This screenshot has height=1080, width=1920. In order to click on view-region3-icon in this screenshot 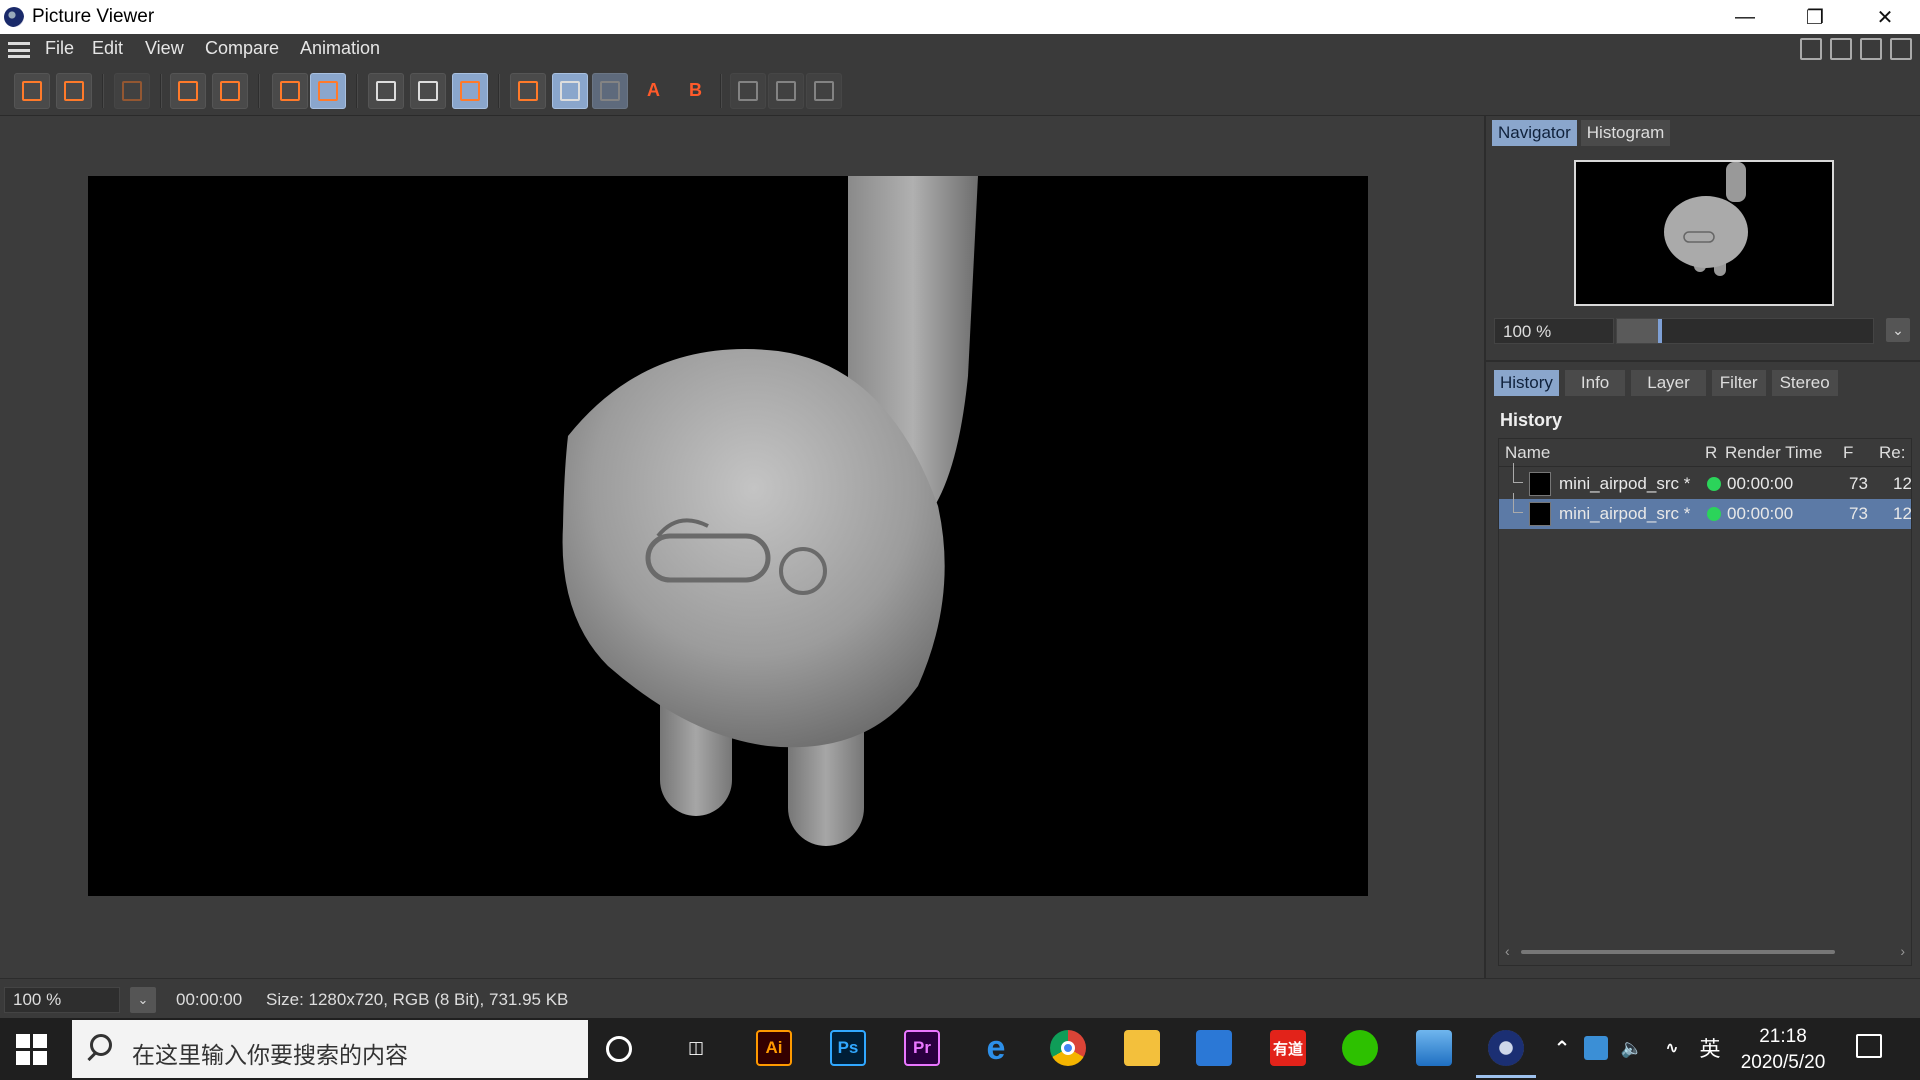, I will do `click(470, 91)`.